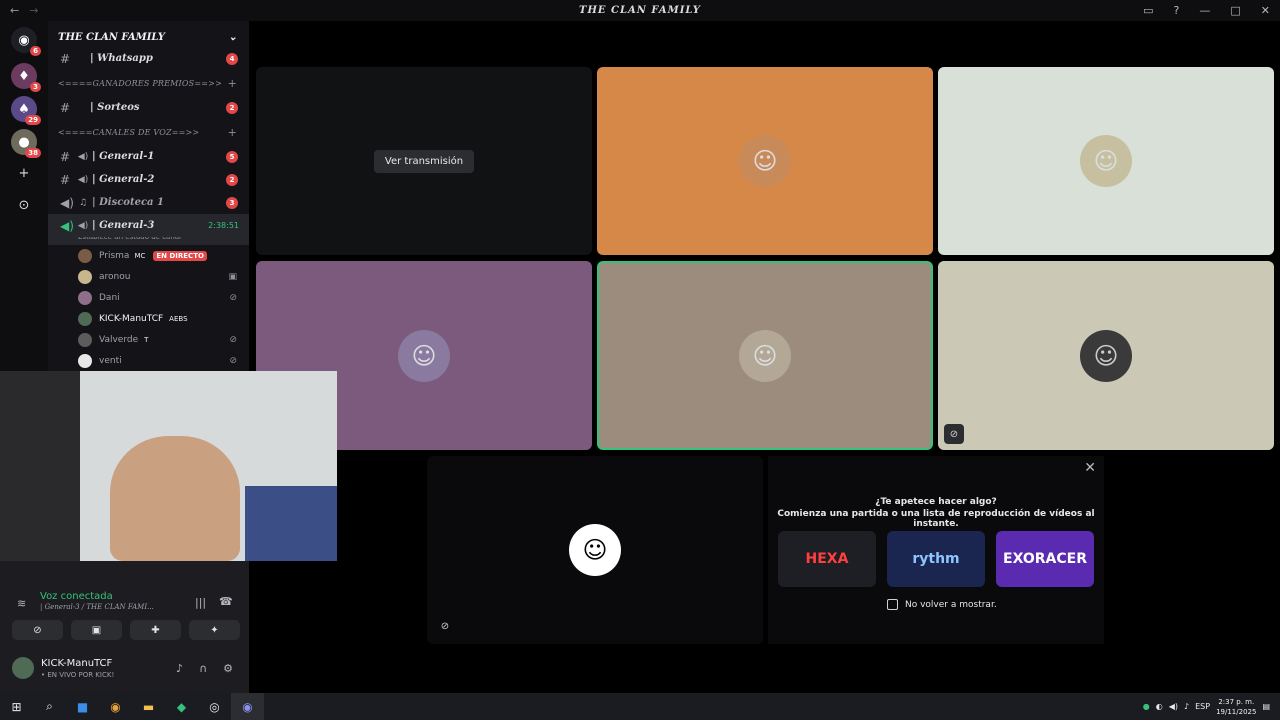 The height and width of the screenshot is (720, 1280). Describe the element at coordinates (148, 58) in the screenshot. I see `channel-whatsapp: # | Whatsapp 4` at that location.